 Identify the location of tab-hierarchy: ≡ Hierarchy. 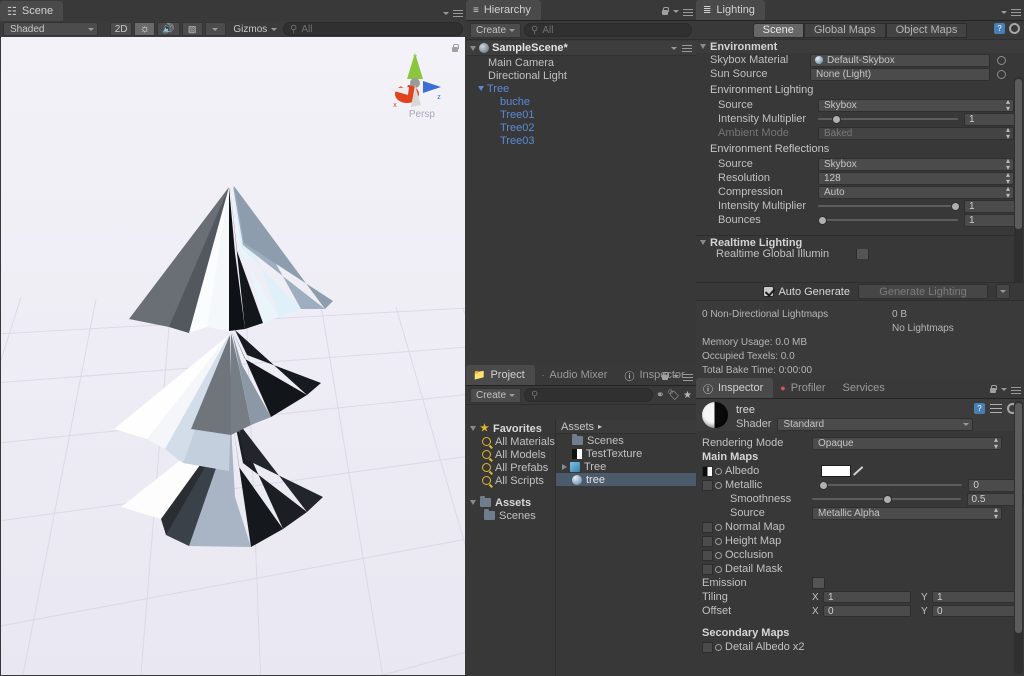
(503, 10).